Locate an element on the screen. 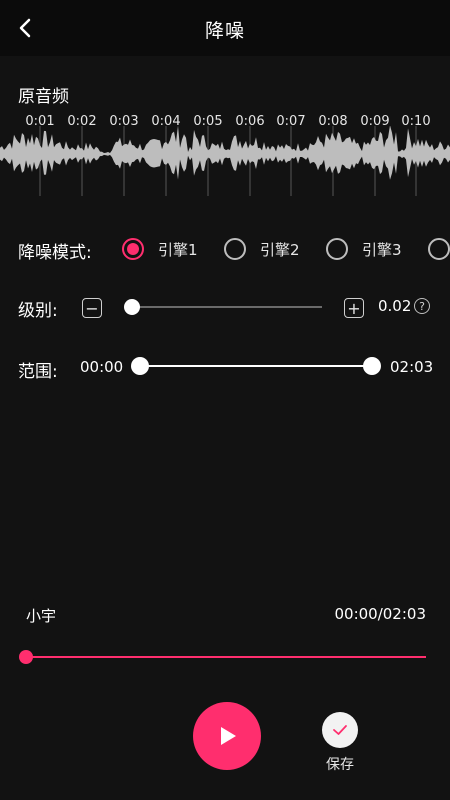 This screenshot has height=800, width=450. engine-3-label: 引擎3 is located at coordinates (382, 249).